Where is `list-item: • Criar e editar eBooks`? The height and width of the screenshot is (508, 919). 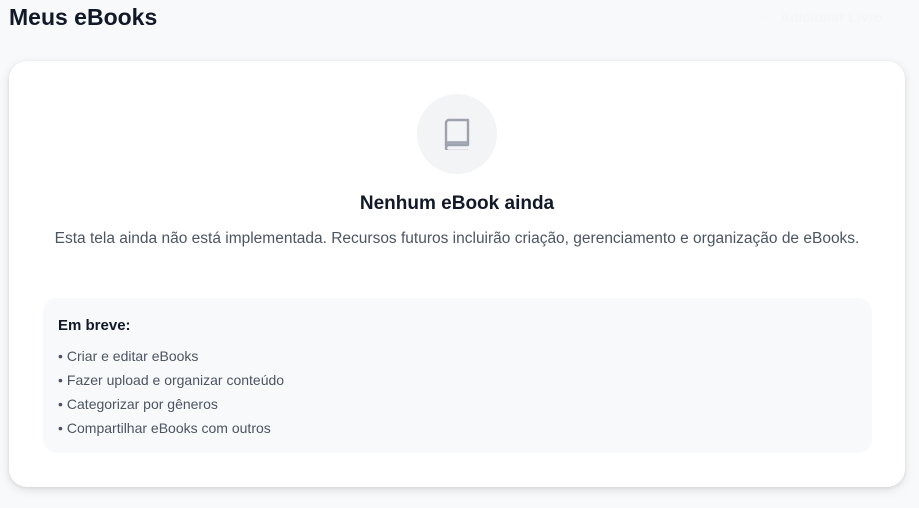
list-item: • Criar e editar eBooks is located at coordinates (457, 356).